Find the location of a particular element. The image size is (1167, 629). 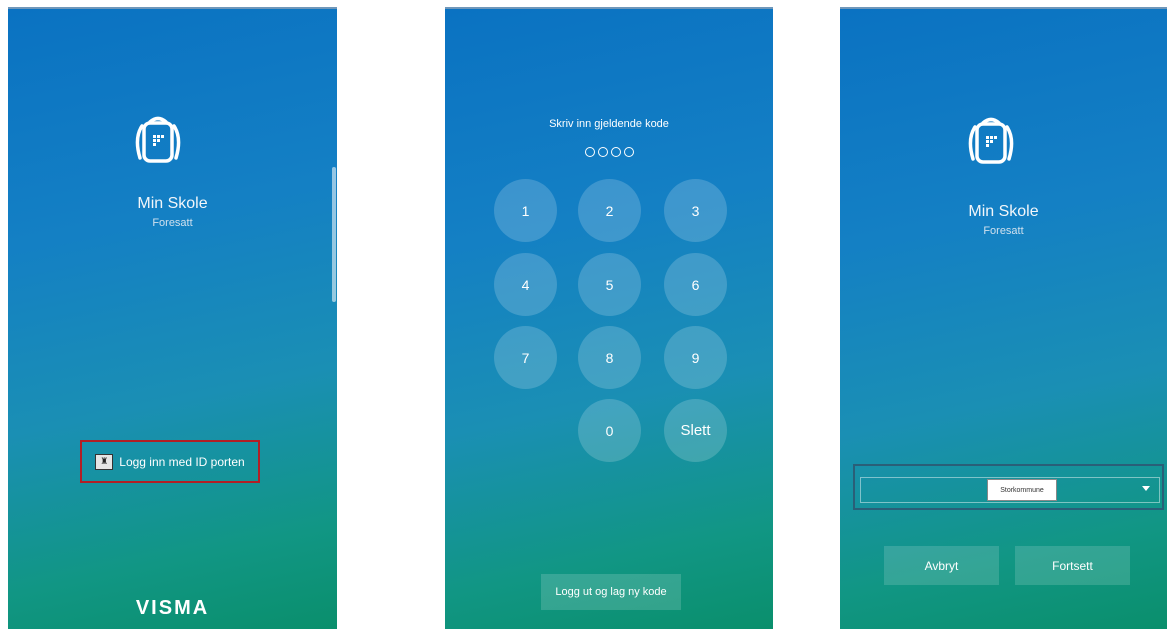

municipality-selected-value: Storkommune is located at coordinates (1022, 490).